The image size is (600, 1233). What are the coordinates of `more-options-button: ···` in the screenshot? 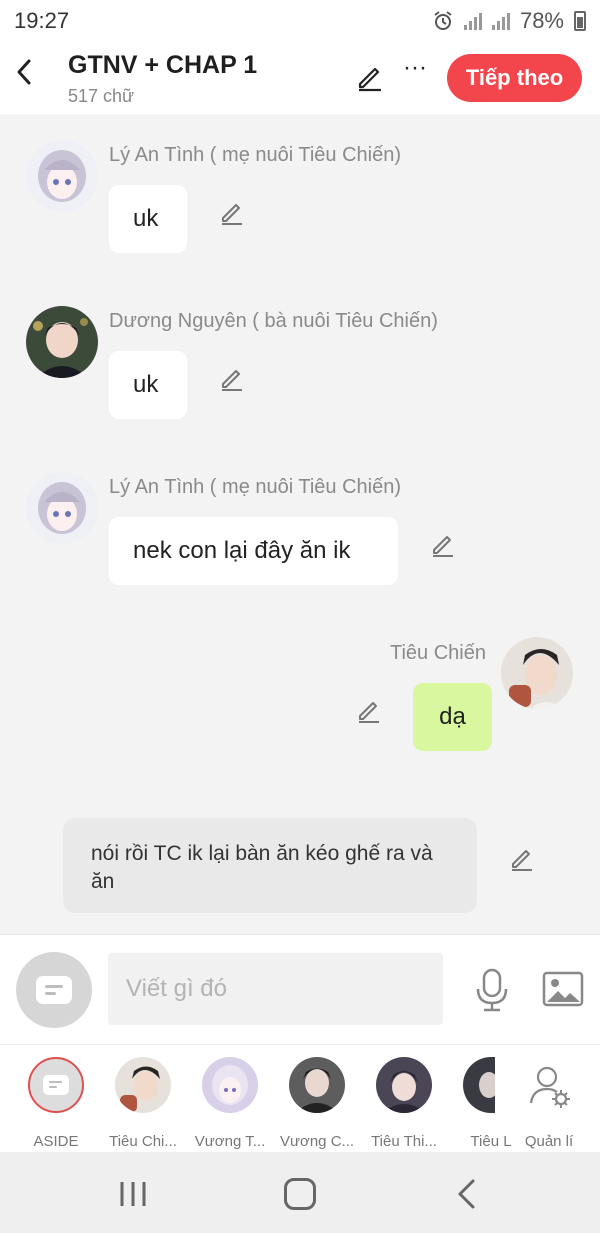 It's located at (415, 71).